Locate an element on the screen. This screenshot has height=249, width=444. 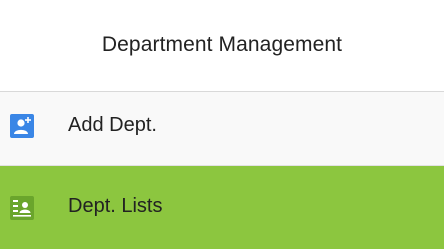
add-department-icon is located at coordinates (22, 126).